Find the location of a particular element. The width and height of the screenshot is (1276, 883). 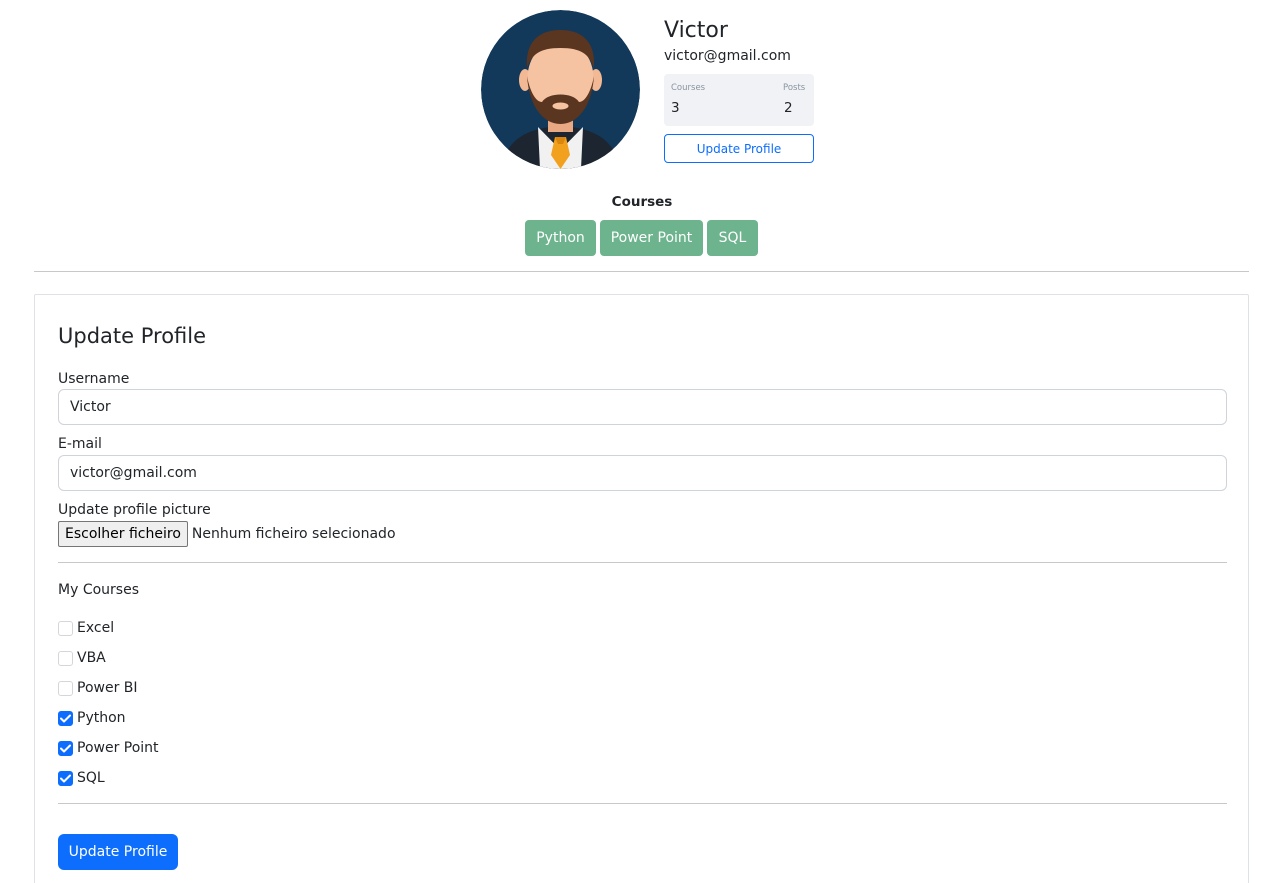

form-title: Update Profile is located at coordinates (132, 336).